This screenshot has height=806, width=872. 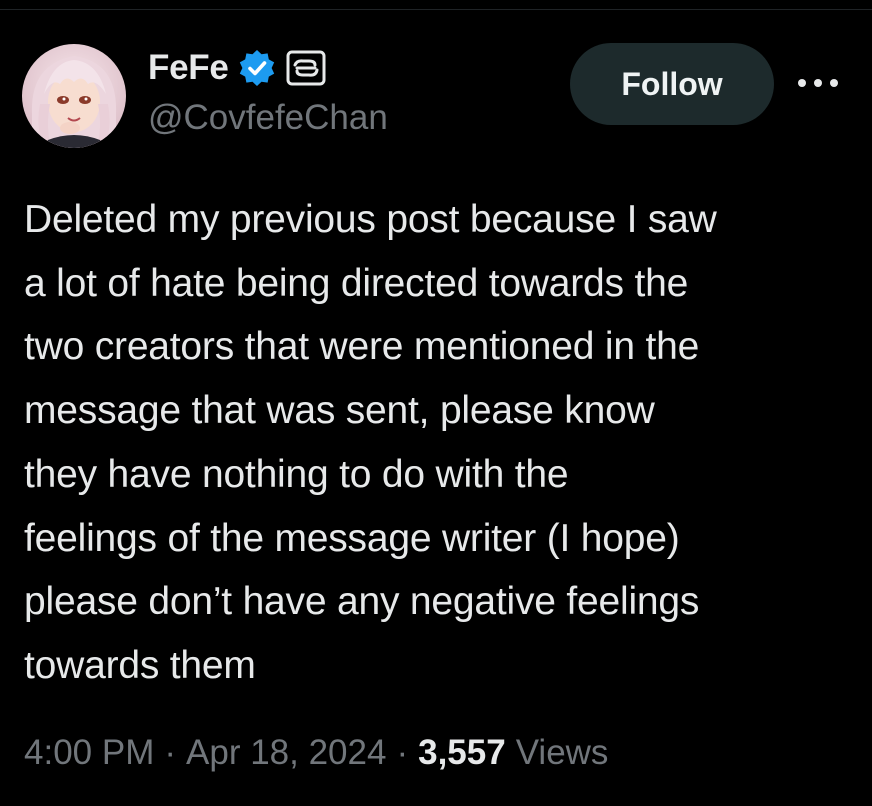 What do you see at coordinates (268, 118) in the screenshot?
I see `user-handle: @CovfefeChan` at bounding box center [268, 118].